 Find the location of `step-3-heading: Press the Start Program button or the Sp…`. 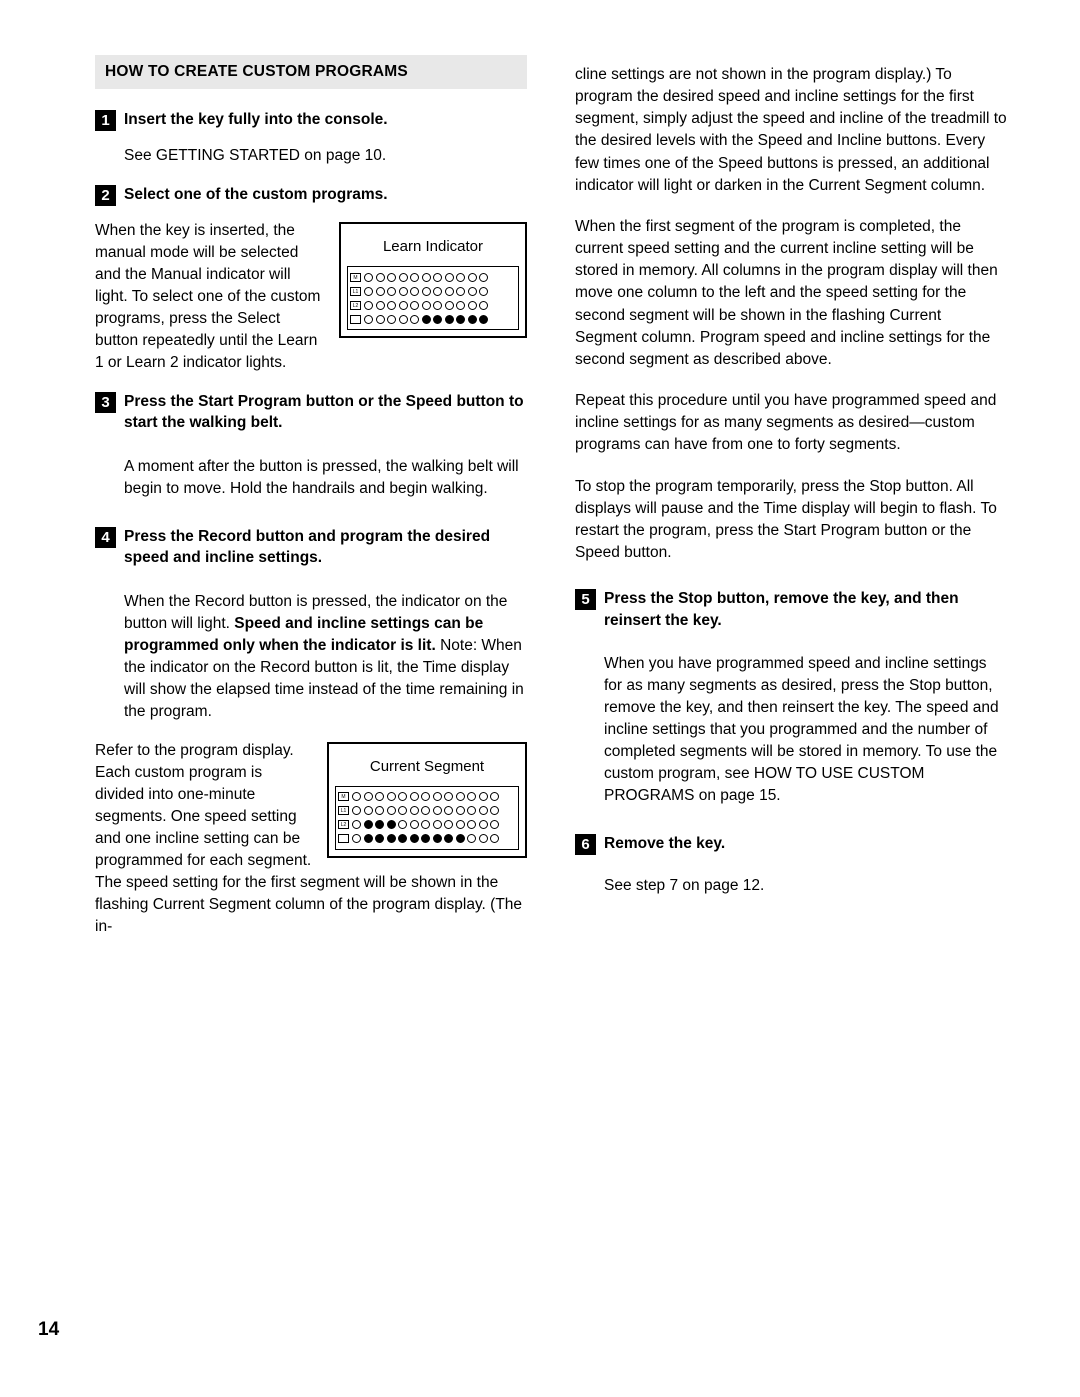

step-3-heading: Press the Start Program button or the Sp… is located at coordinates (324, 412).